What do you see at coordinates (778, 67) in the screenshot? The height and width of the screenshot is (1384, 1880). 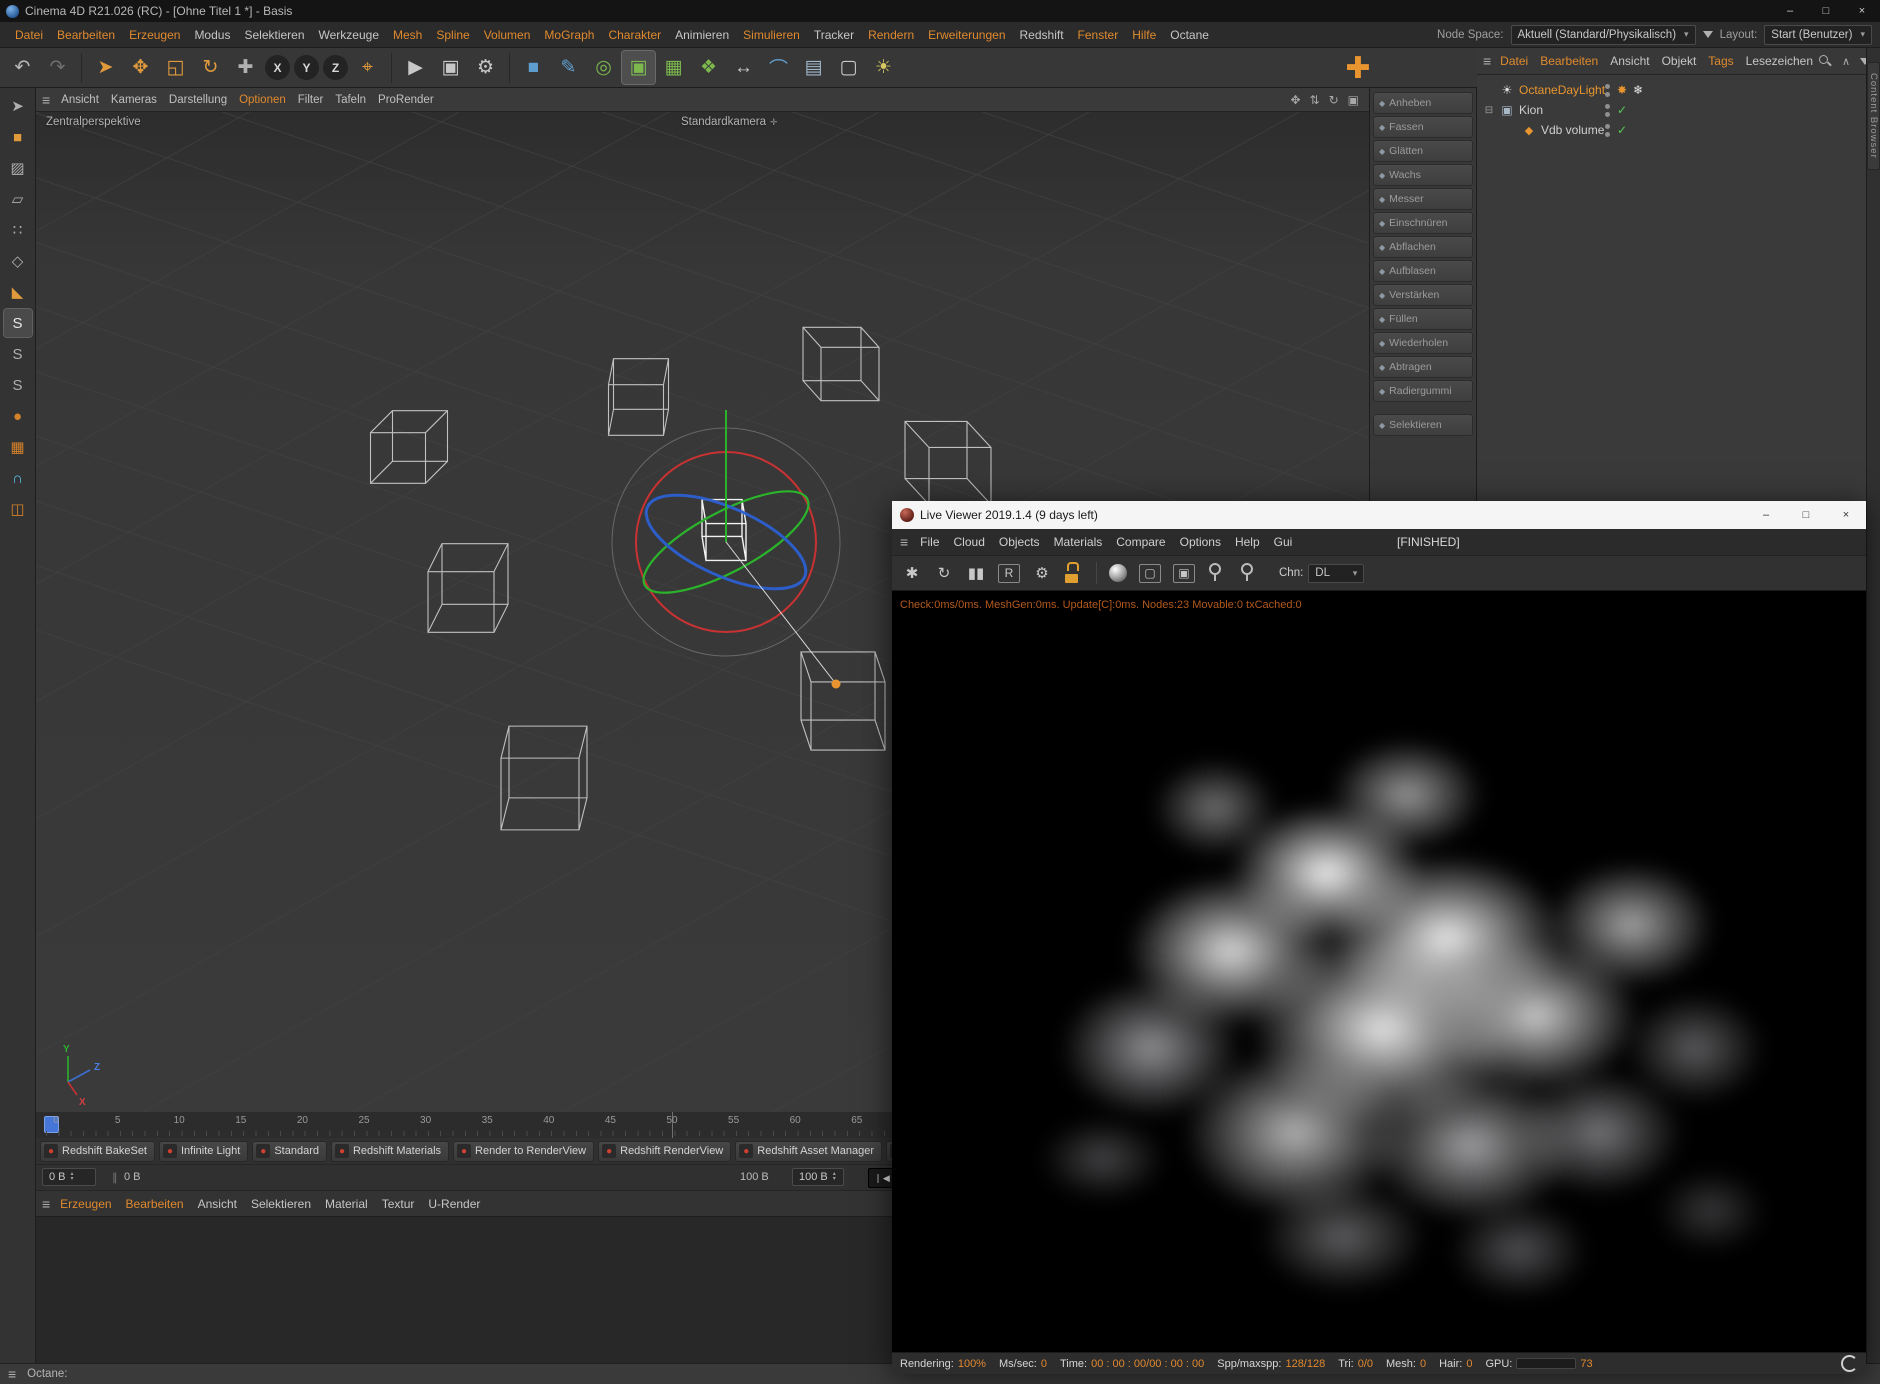 I see `deformer-icon: ⌒` at bounding box center [778, 67].